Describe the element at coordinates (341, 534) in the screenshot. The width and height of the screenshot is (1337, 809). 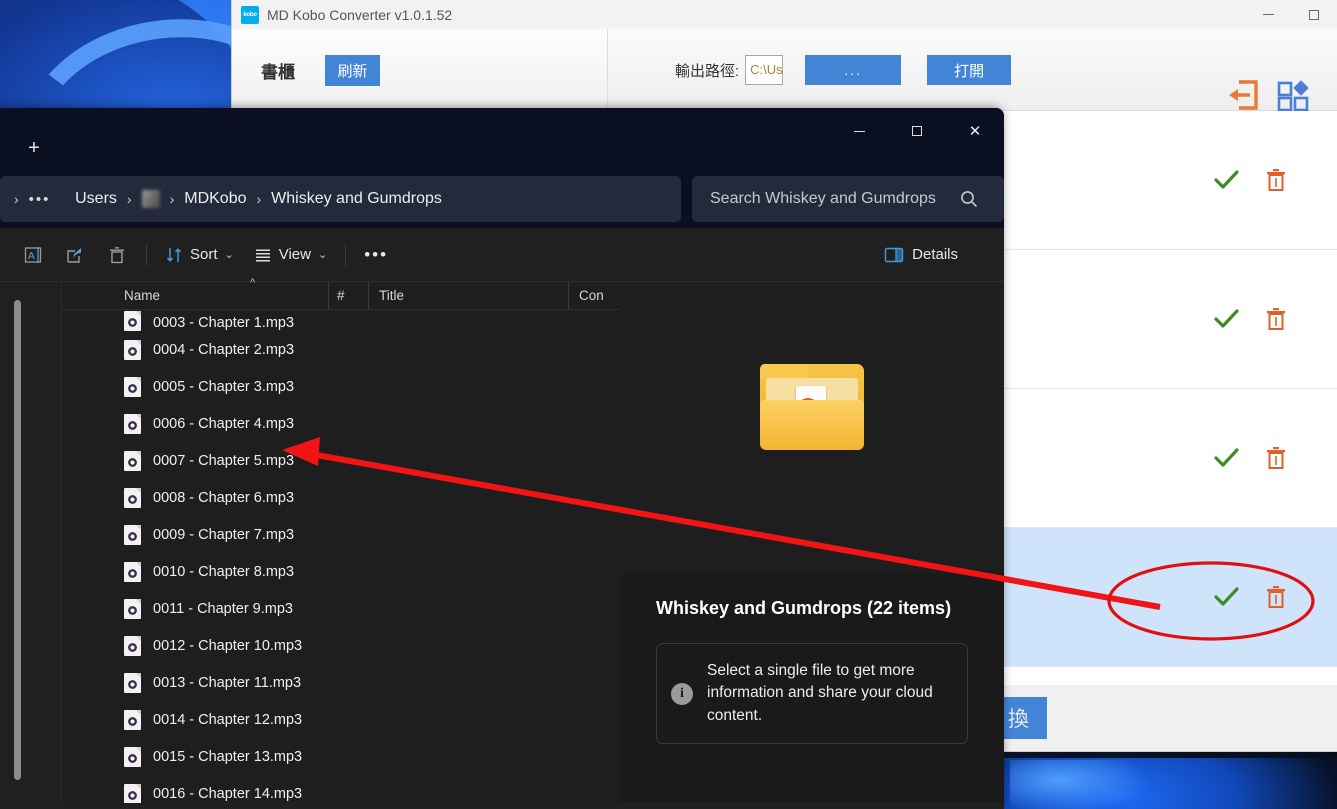
I see `list-item: 0009 - Chapter 7.mp3` at that location.